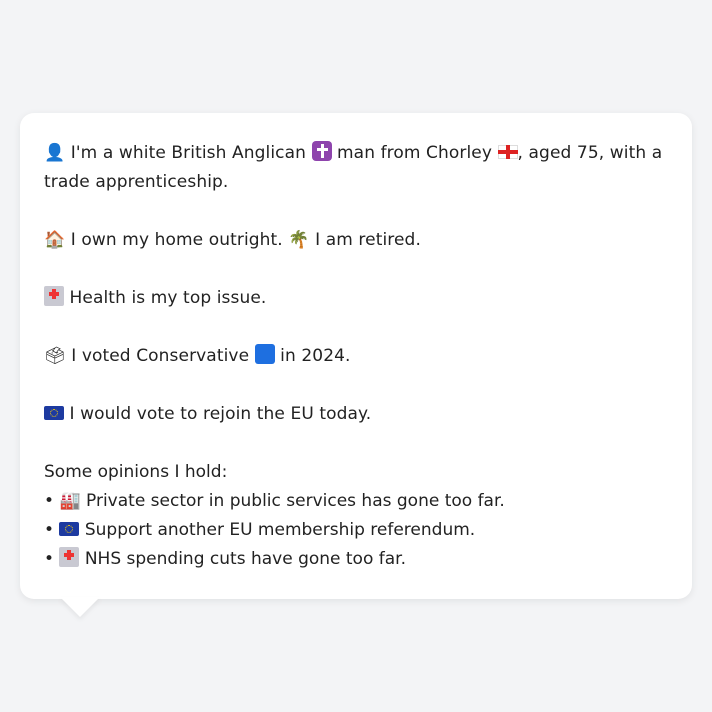 The height and width of the screenshot is (712, 712). What do you see at coordinates (245, 559) in the screenshot?
I see `opinion-text: NHS spending cuts have gone too far.` at bounding box center [245, 559].